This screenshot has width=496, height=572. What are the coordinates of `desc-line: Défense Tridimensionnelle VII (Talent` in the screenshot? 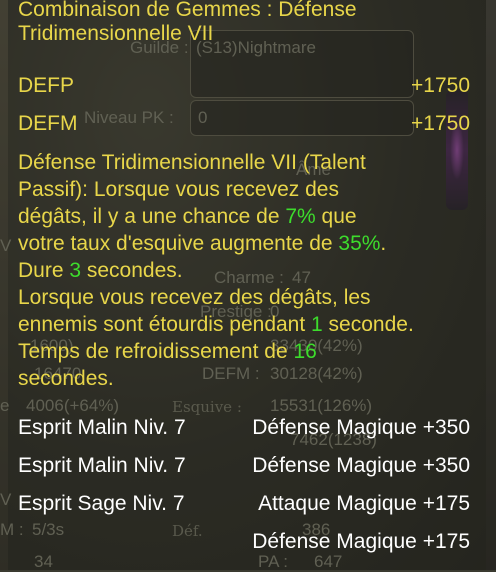 It's located at (253, 162).